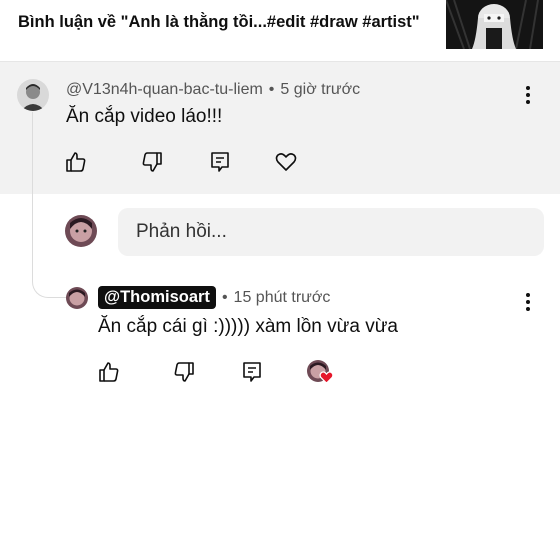  I want to click on current-user-avatar, so click(81, 231).